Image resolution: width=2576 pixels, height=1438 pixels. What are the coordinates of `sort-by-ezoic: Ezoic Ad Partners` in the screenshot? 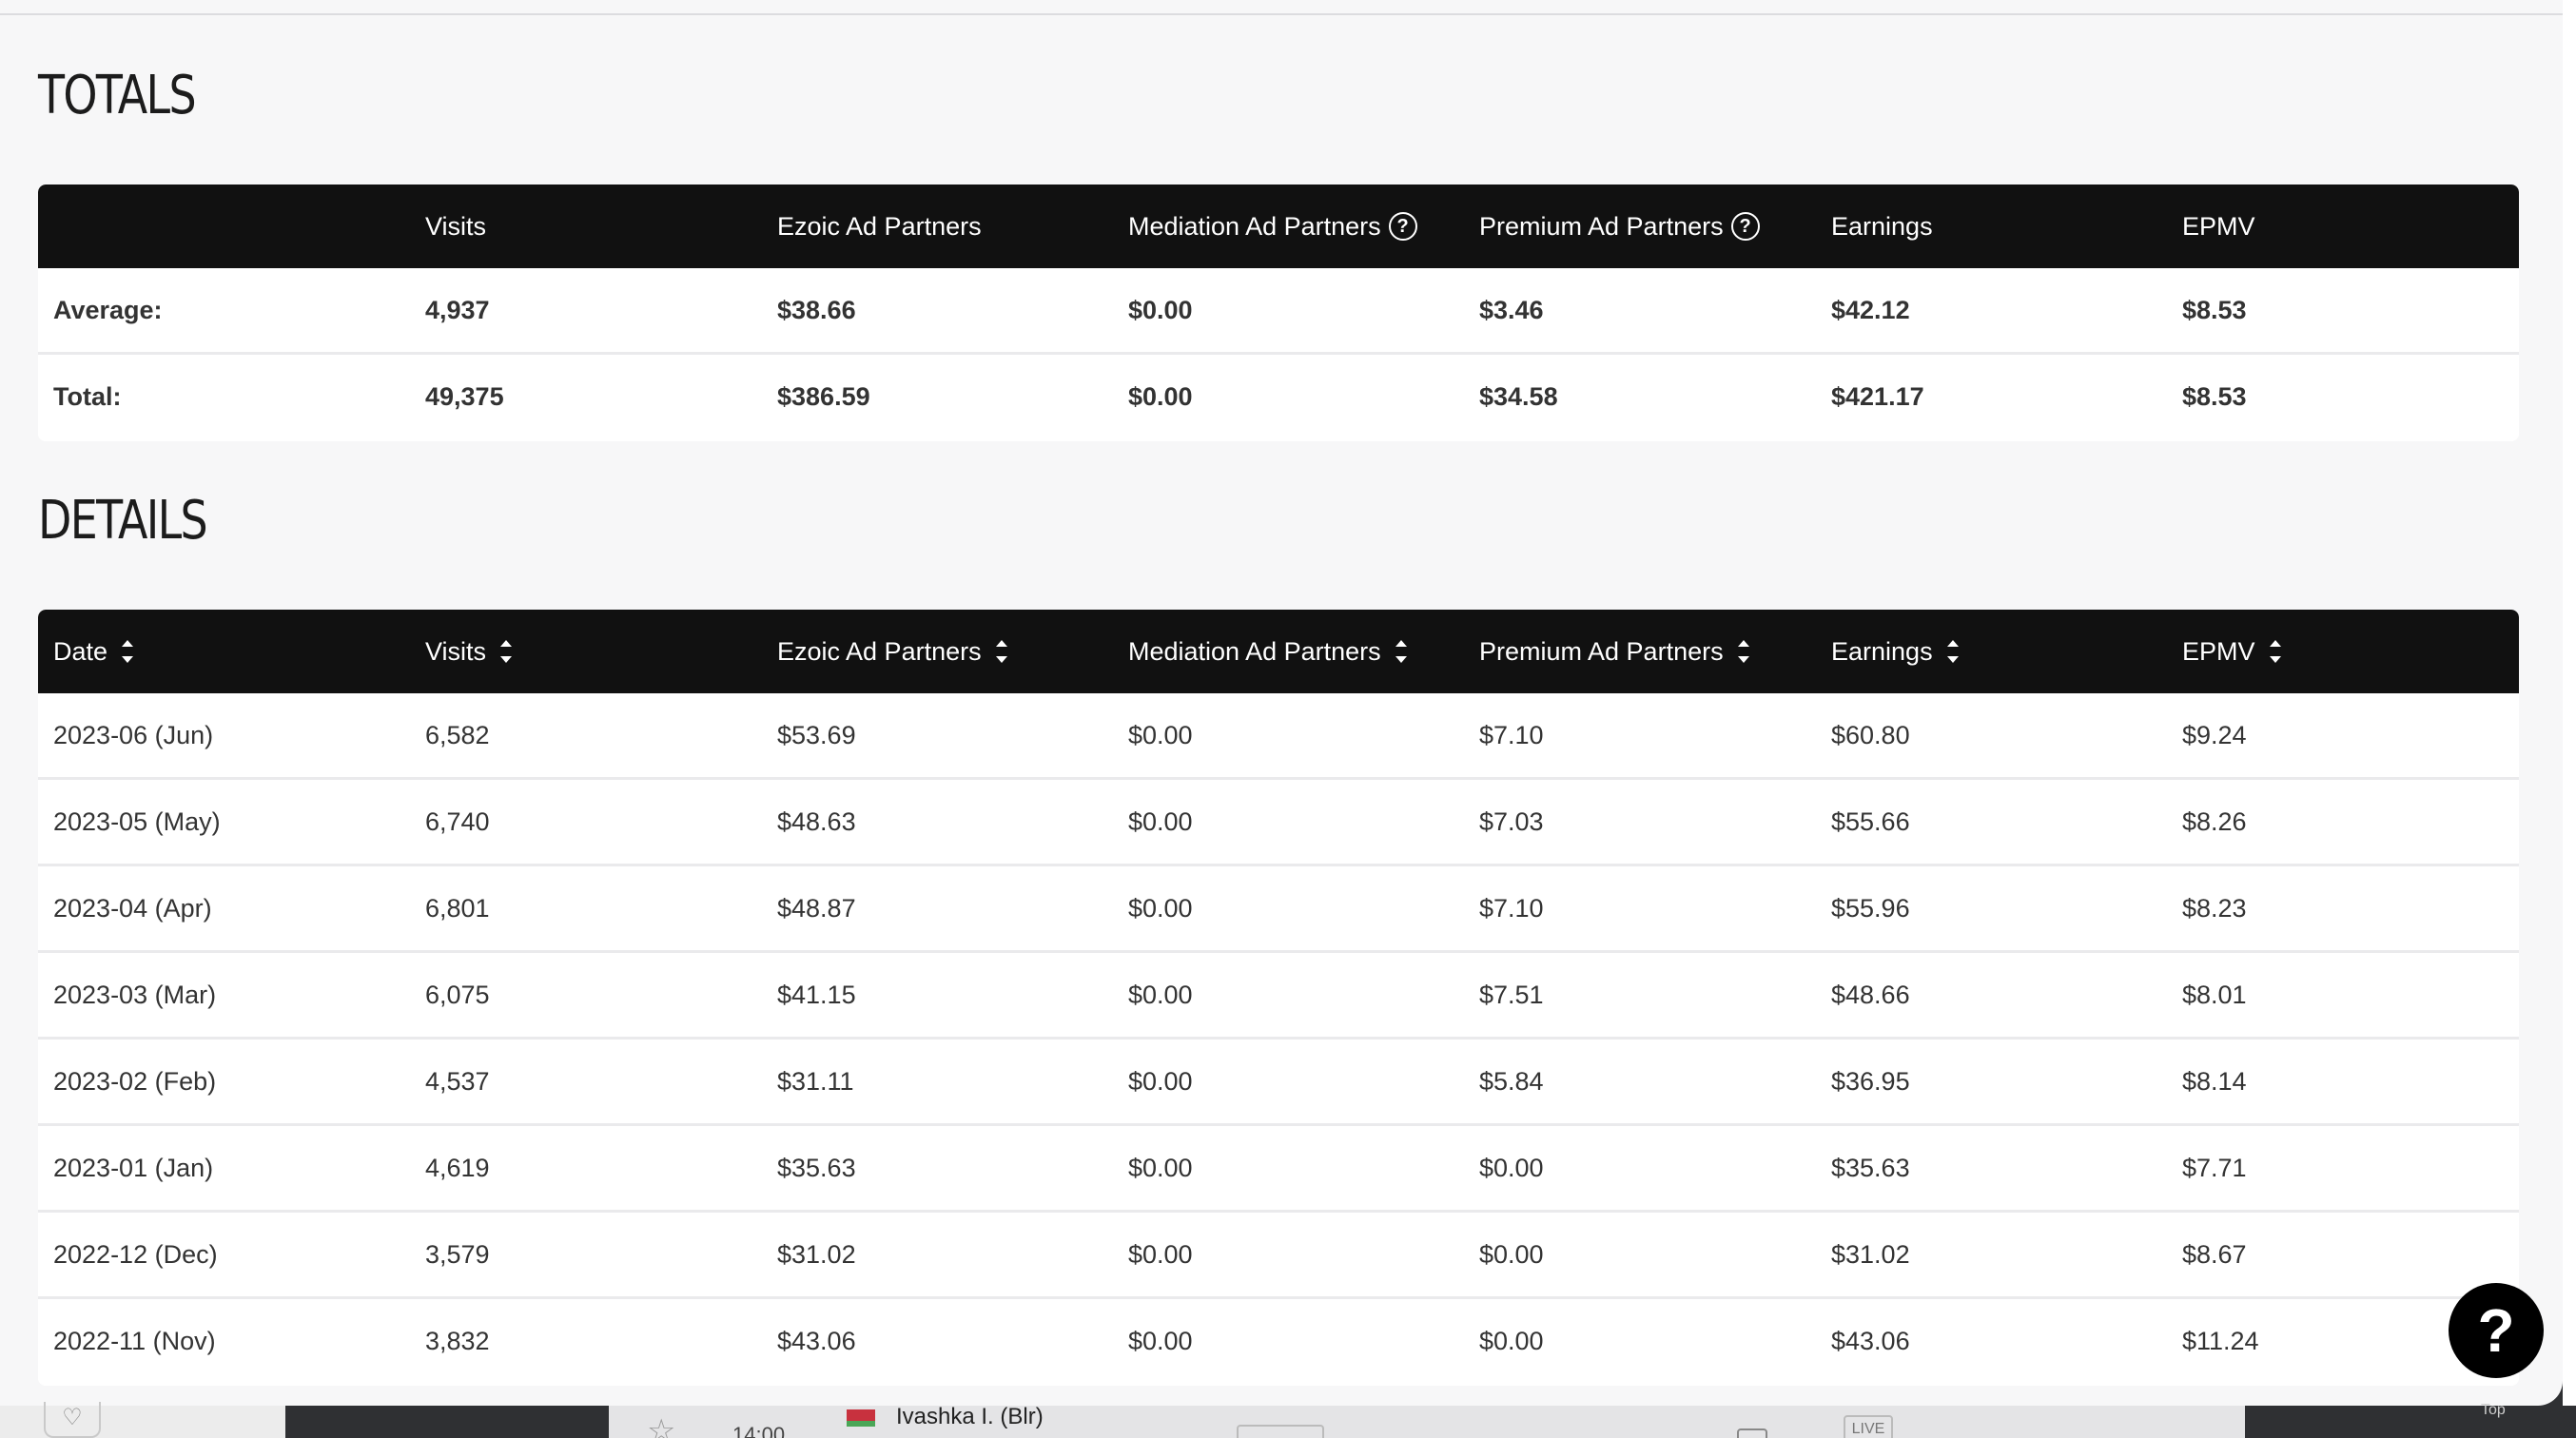 It's located at (893, 651).